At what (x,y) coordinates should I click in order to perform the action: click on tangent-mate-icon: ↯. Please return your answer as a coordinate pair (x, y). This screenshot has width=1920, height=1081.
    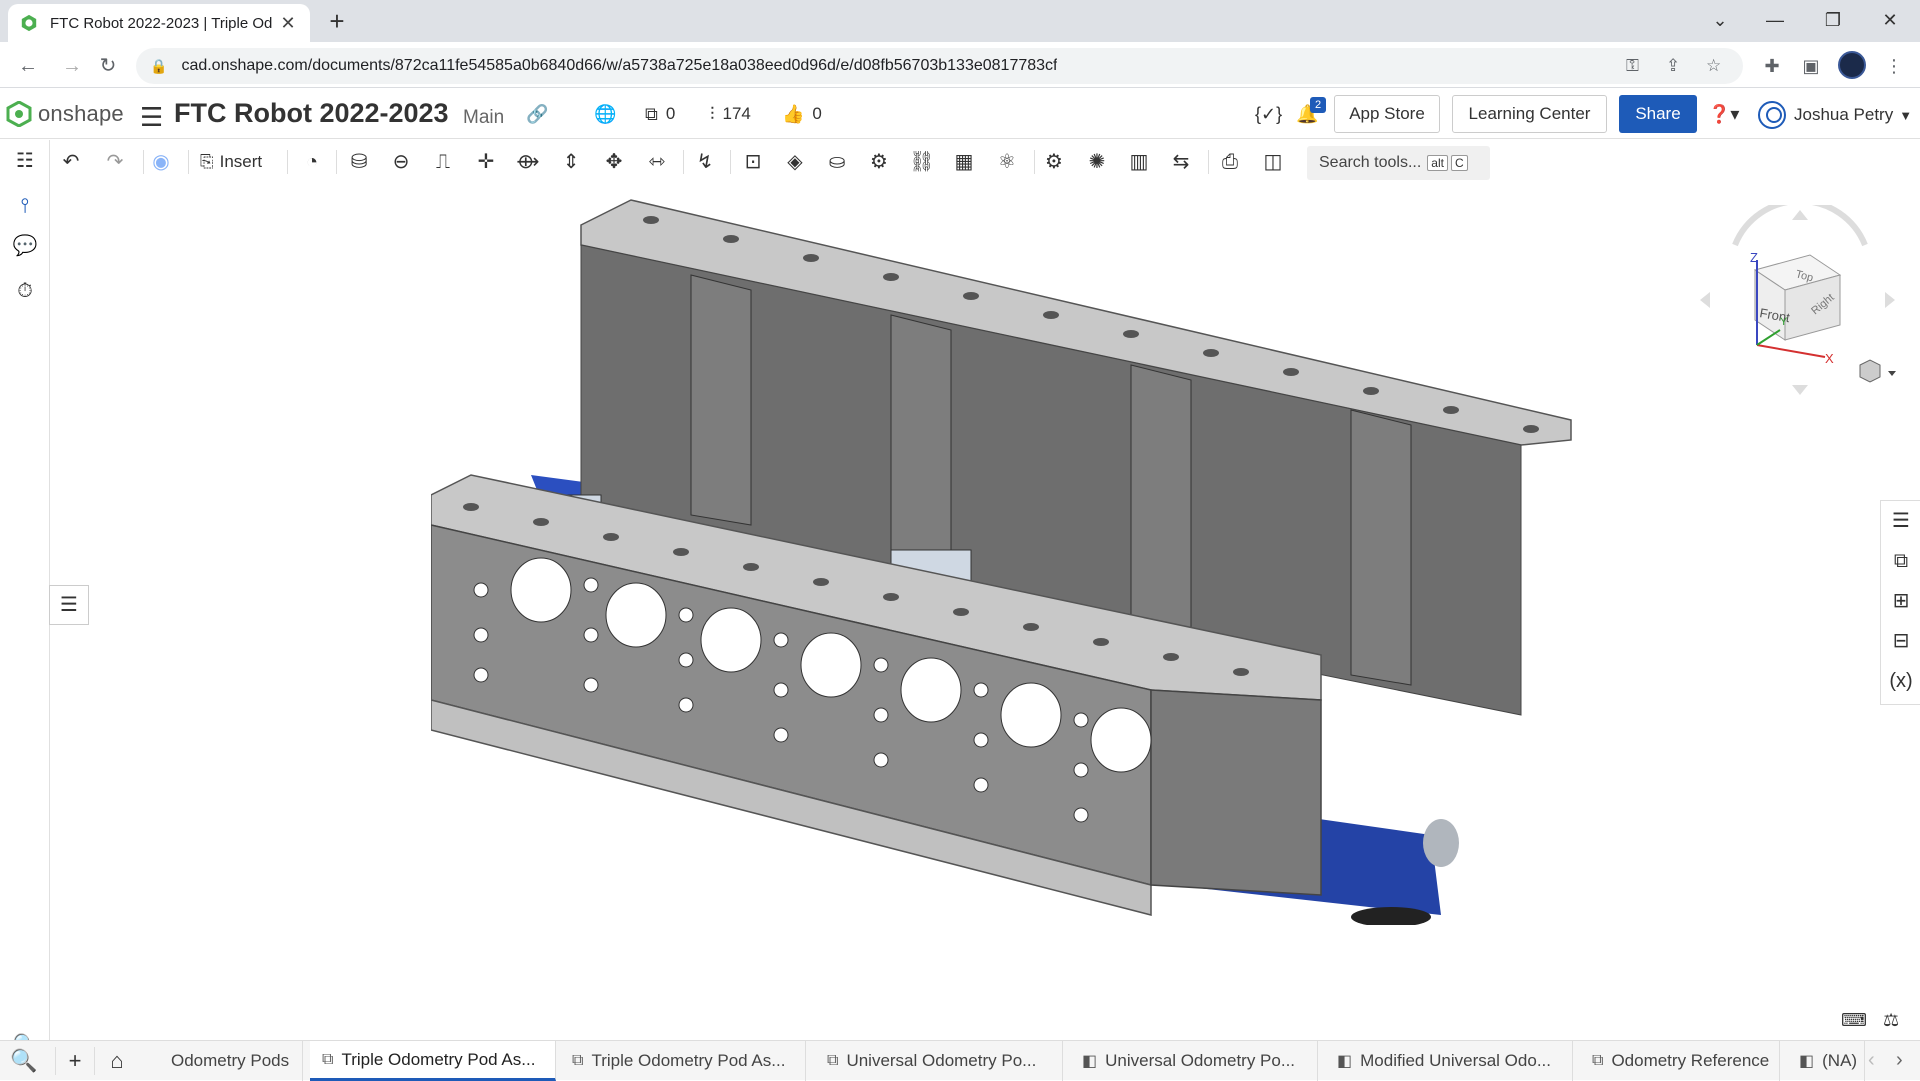
    Looking at the image, I should click on (705, 162).